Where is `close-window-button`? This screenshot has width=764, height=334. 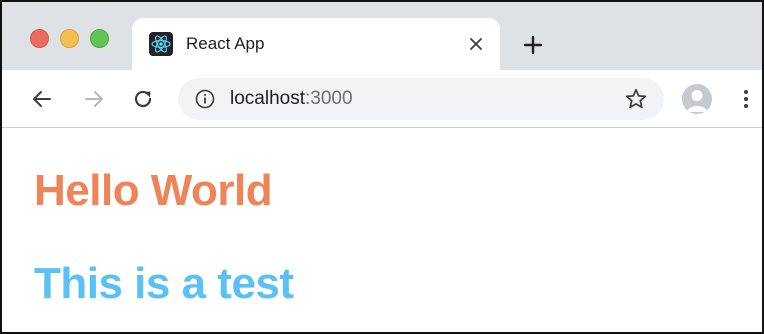 close-window-button is located at coordinates (39, 38).